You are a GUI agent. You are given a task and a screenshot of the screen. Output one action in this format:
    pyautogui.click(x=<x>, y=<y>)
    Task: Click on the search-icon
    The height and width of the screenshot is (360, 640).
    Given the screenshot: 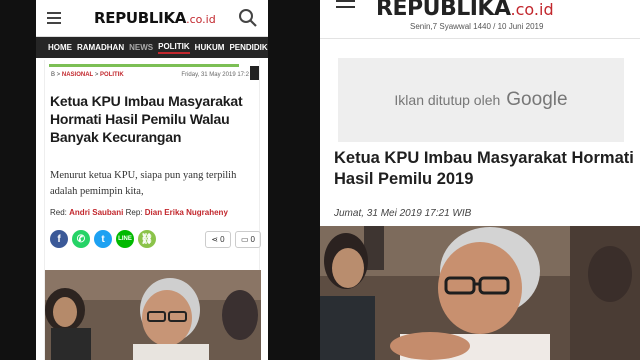 What is the action you would take?
    pyautogui.click(x=248, y=18)
    